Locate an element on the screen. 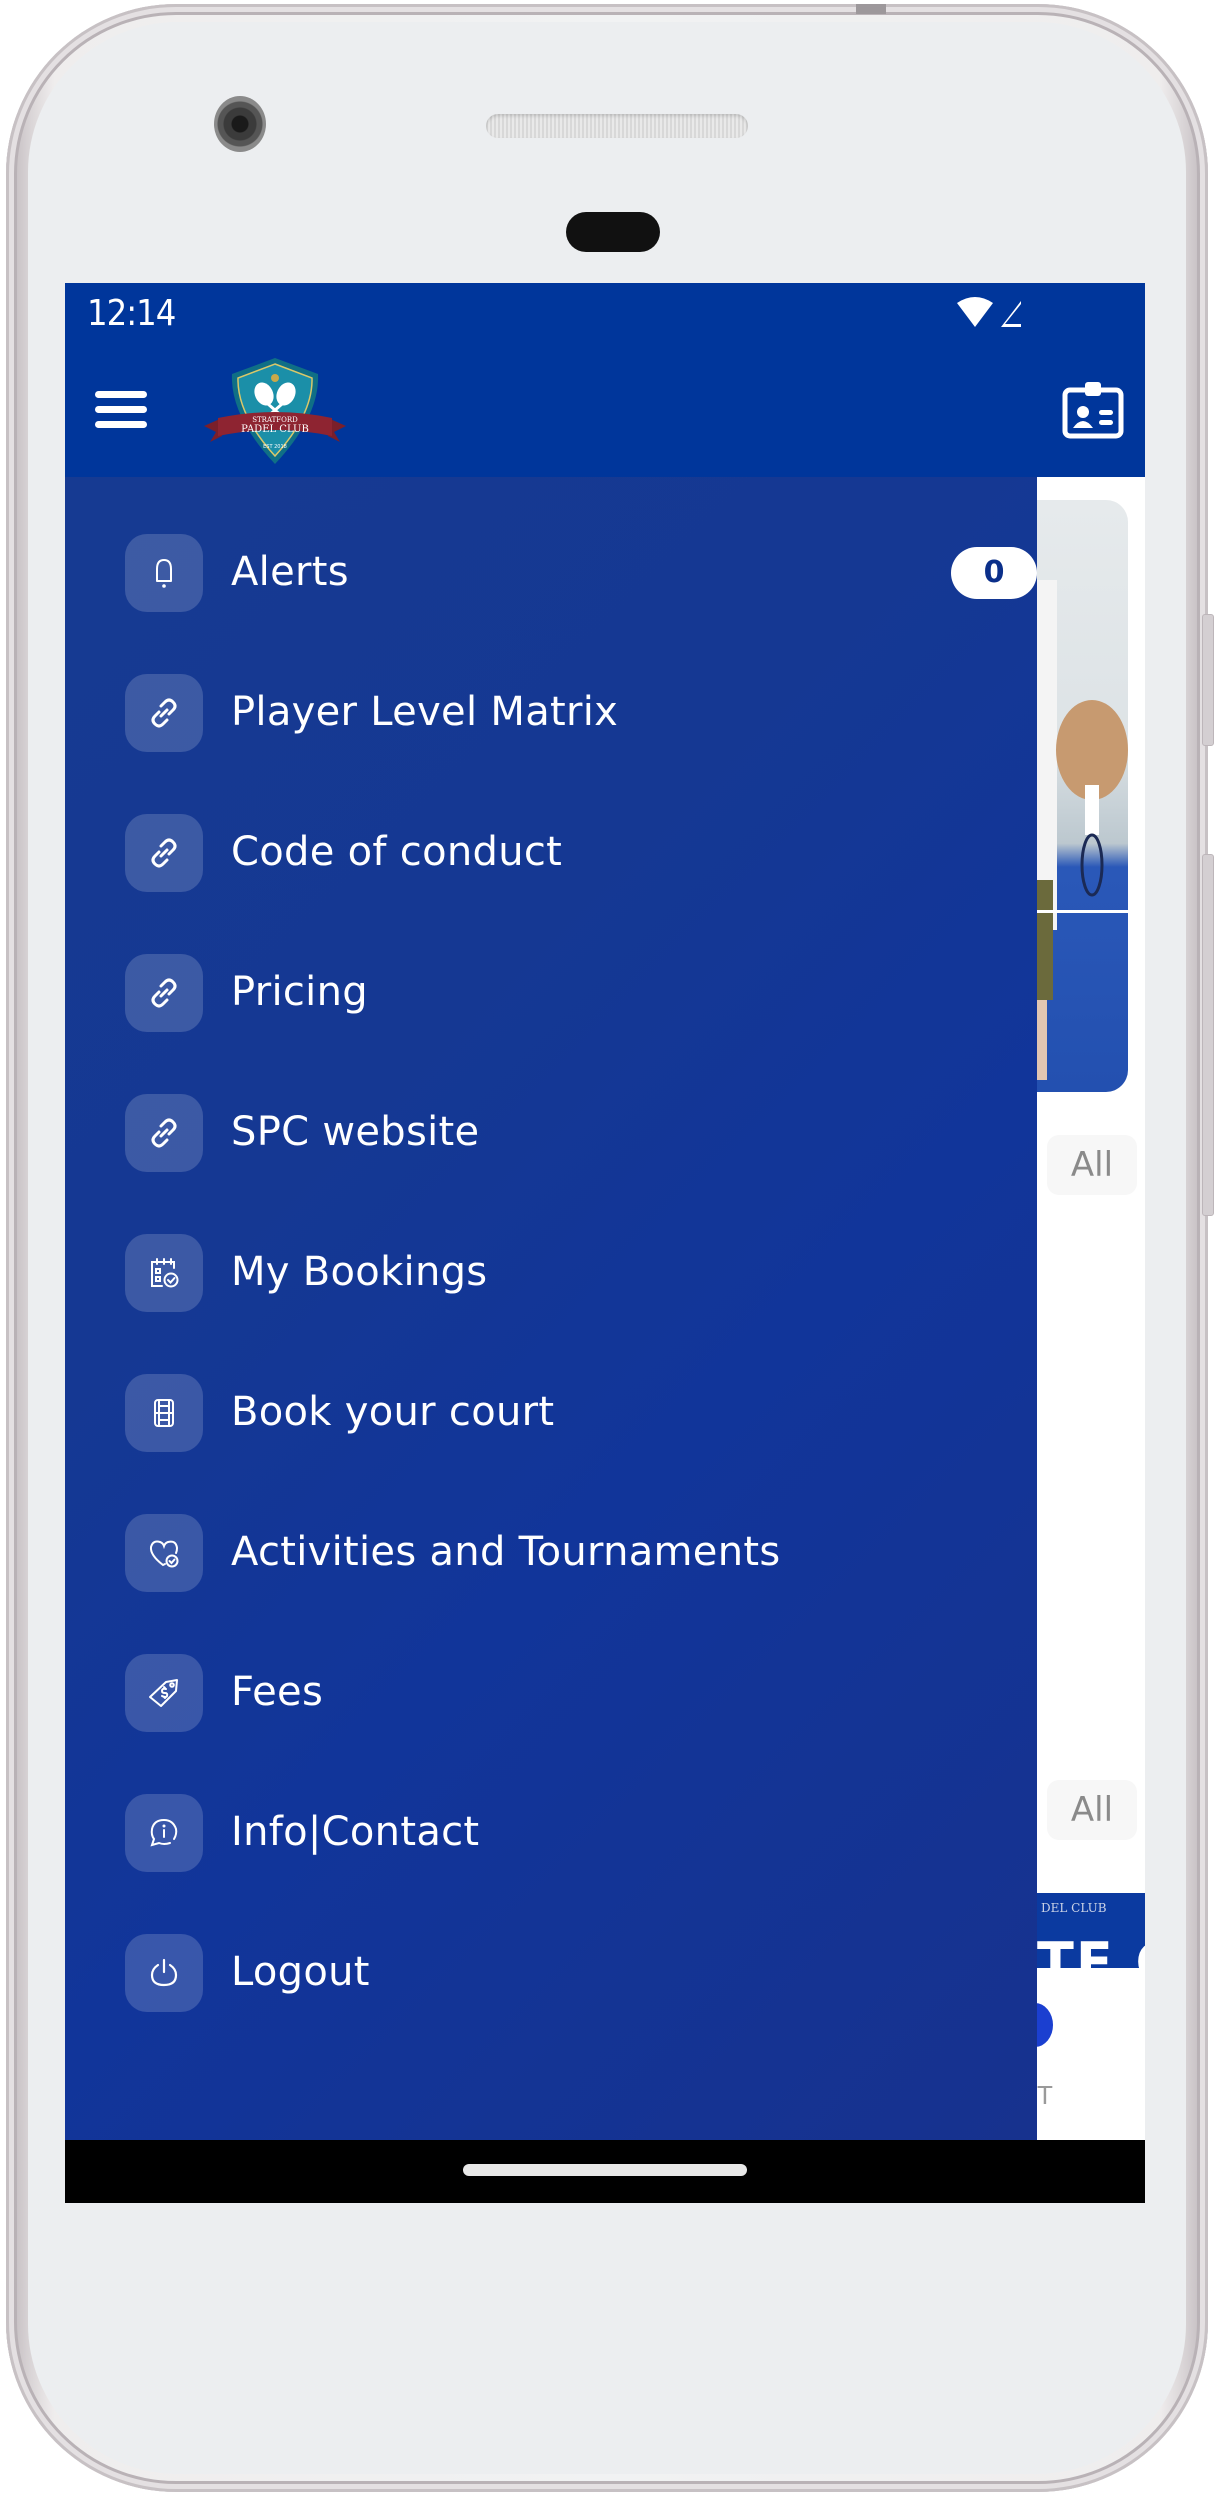  court-icon is located at coordinates (164, 1413).